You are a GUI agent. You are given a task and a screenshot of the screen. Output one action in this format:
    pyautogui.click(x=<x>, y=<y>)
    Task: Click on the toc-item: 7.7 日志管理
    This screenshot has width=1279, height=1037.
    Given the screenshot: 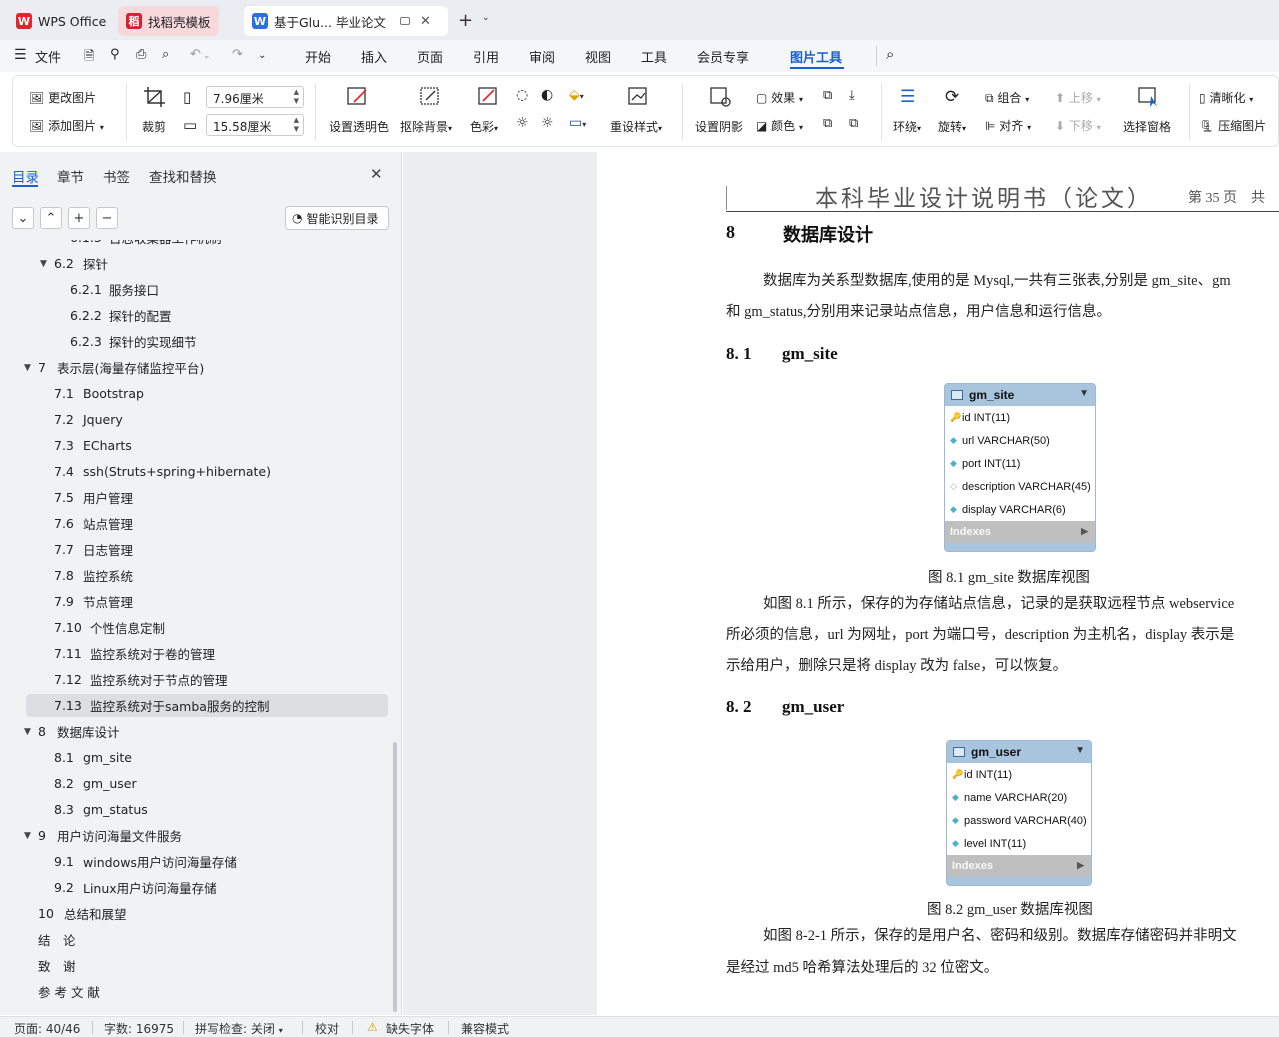 What is the action you would take?
    pyautogui.click(x=207, y=549)
    